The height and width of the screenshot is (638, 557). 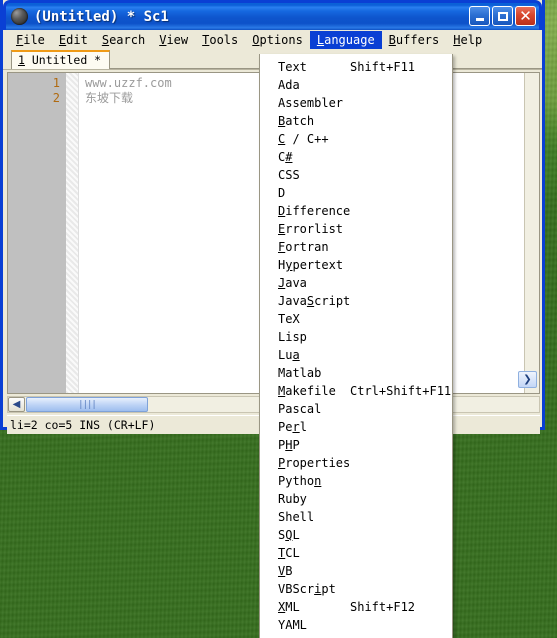 What do you see at coordinates (314, 463) in the screenshot?
I see `menu-item-label: Properties` at bounding box center [314, 463].